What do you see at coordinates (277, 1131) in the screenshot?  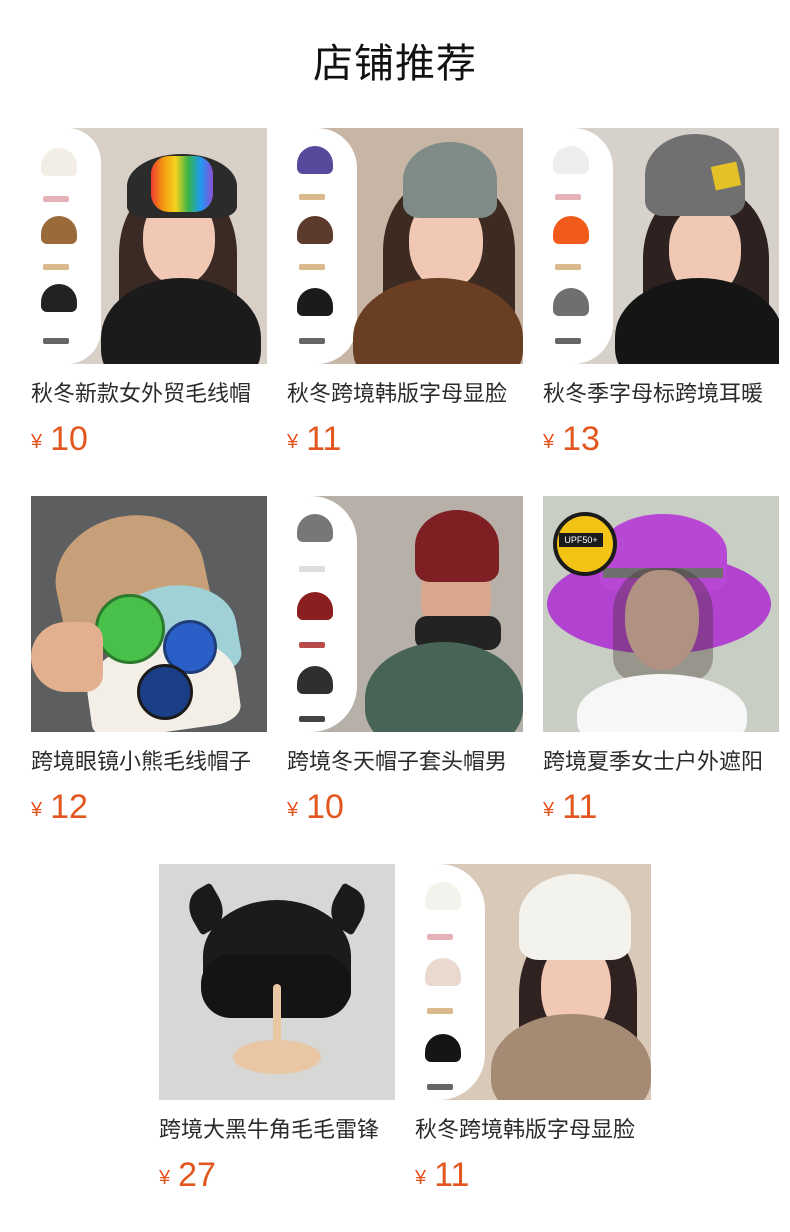 I see `product-name: 跨境大黑牛角毛毛雷锋` at bounding box center [277, 1131].